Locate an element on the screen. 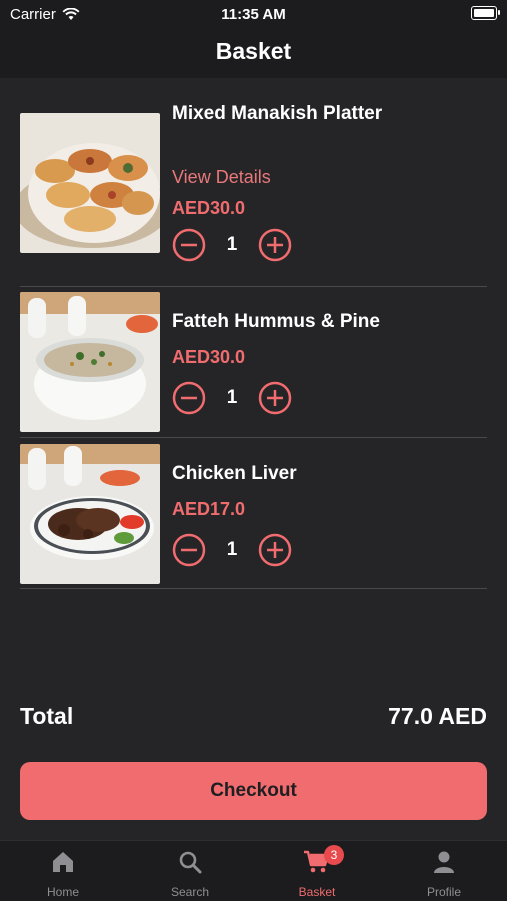  checkout-button: Checkout is located at coordinates (253, 791).